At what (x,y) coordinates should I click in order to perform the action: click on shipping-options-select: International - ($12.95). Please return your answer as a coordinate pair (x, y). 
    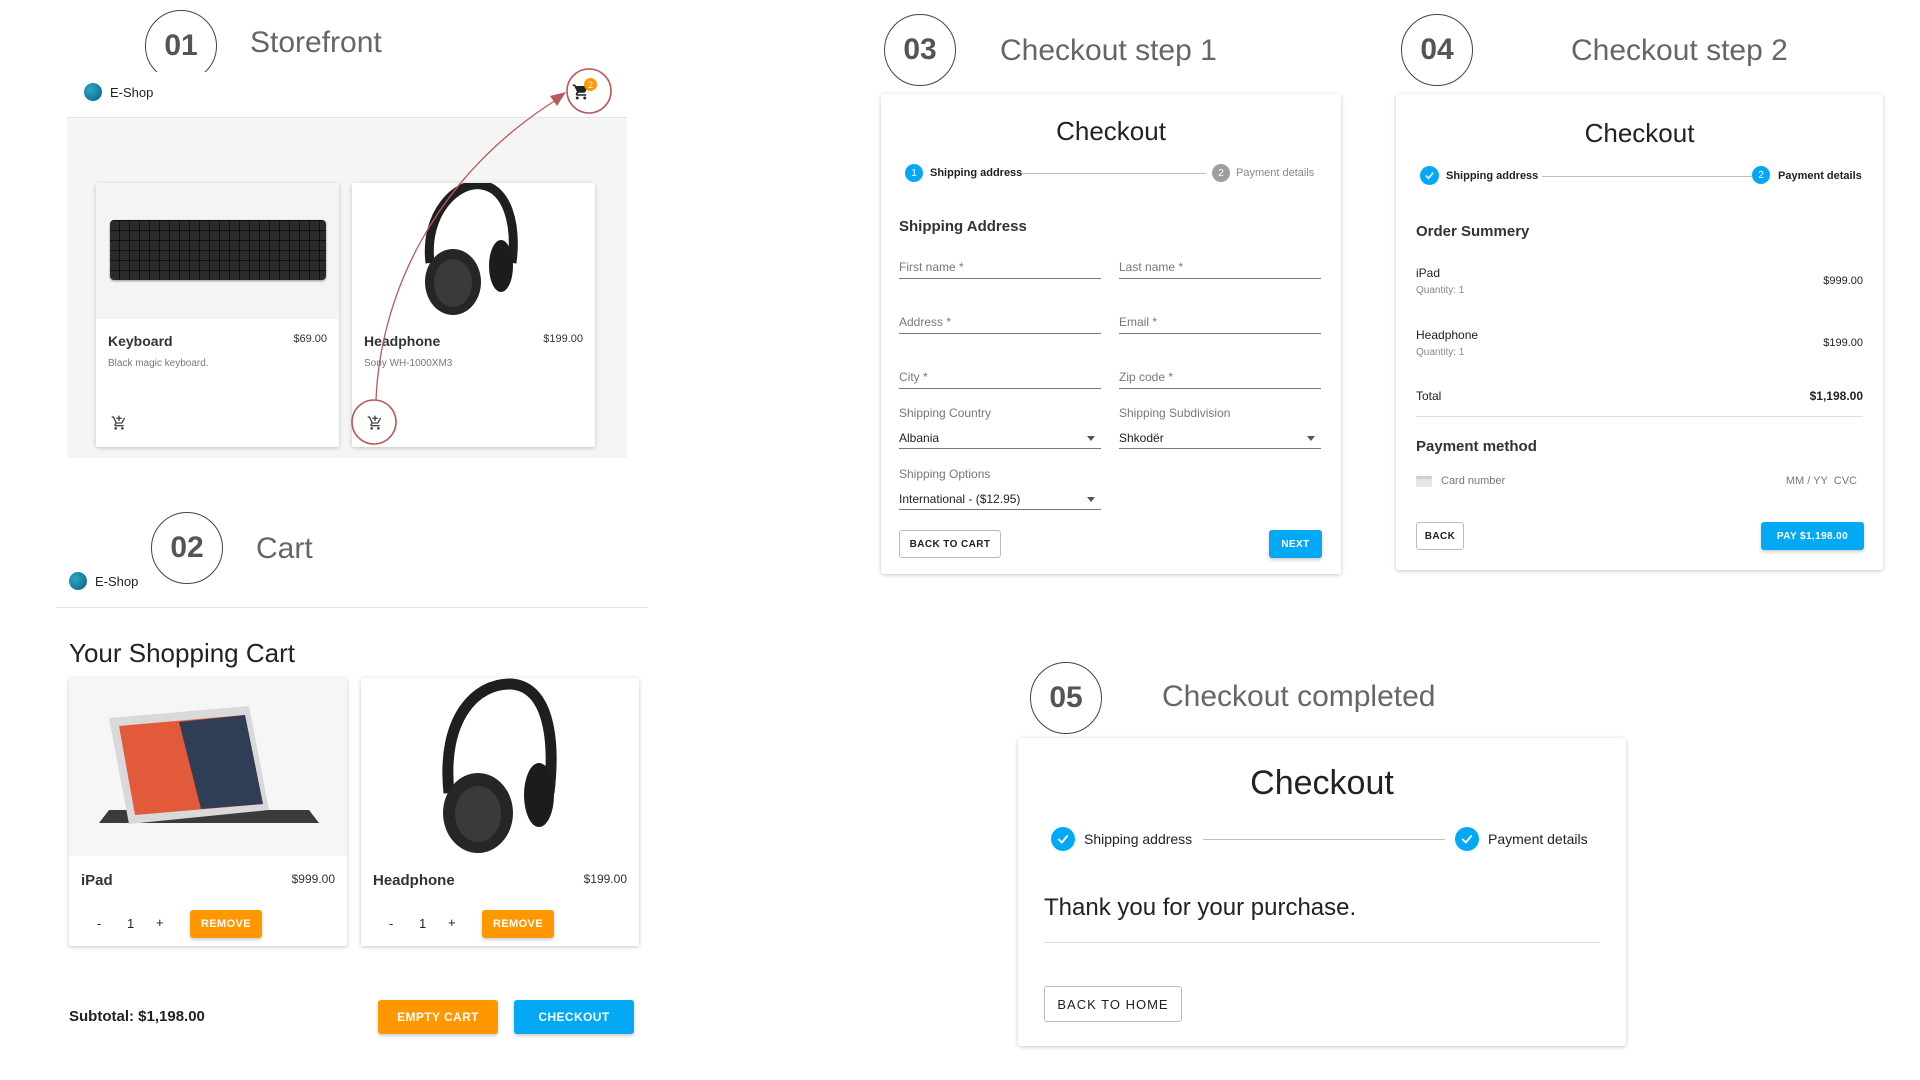
    Looking at the image, I should click on (959, 499).